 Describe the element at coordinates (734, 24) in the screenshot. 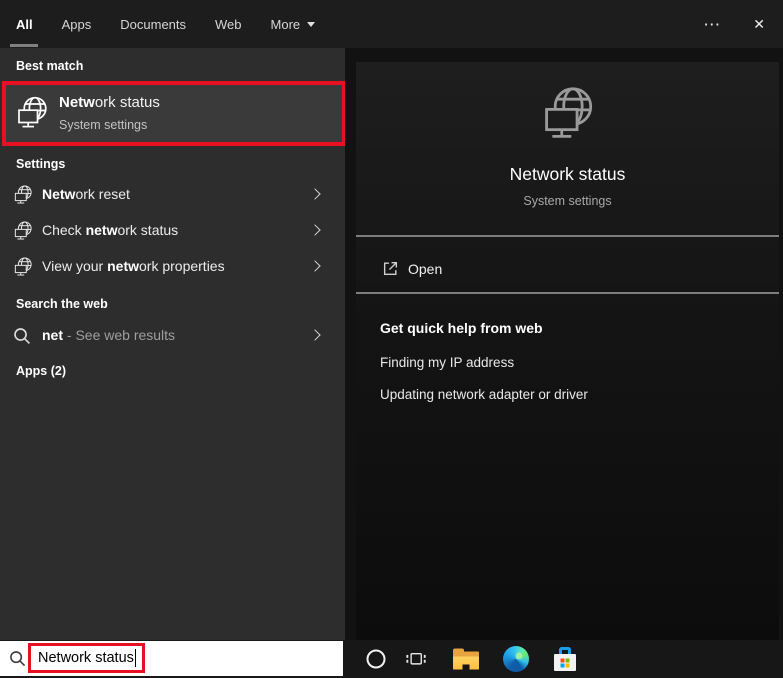

I see `topbar-actions: ⋯ ✕` at that location.